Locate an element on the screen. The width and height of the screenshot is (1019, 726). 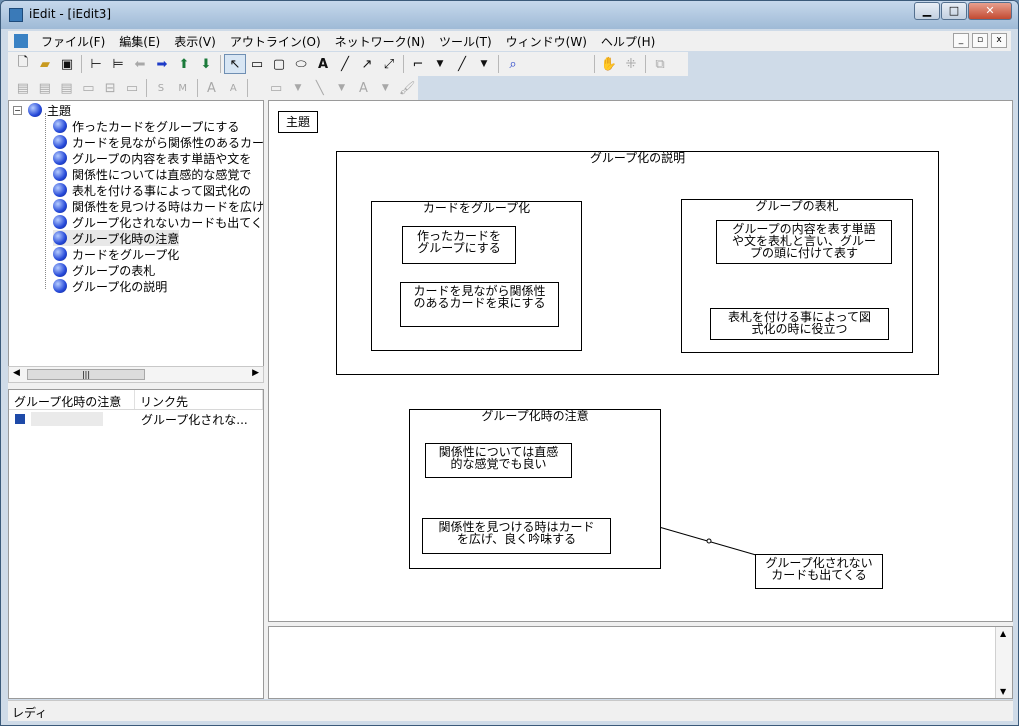
link-style-icon: ⌐ is located at coordinates (418, 64).